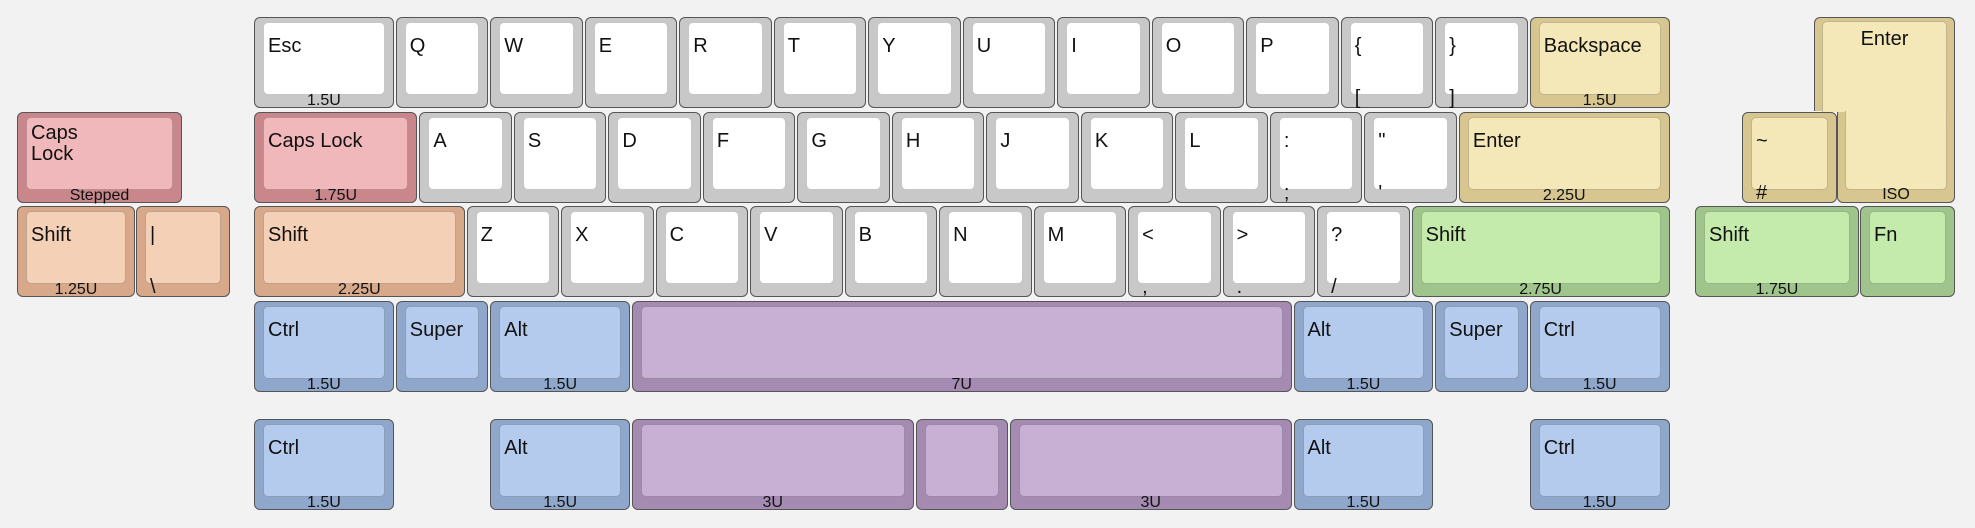  I want to click on key-m: M, so click(1080, 251).